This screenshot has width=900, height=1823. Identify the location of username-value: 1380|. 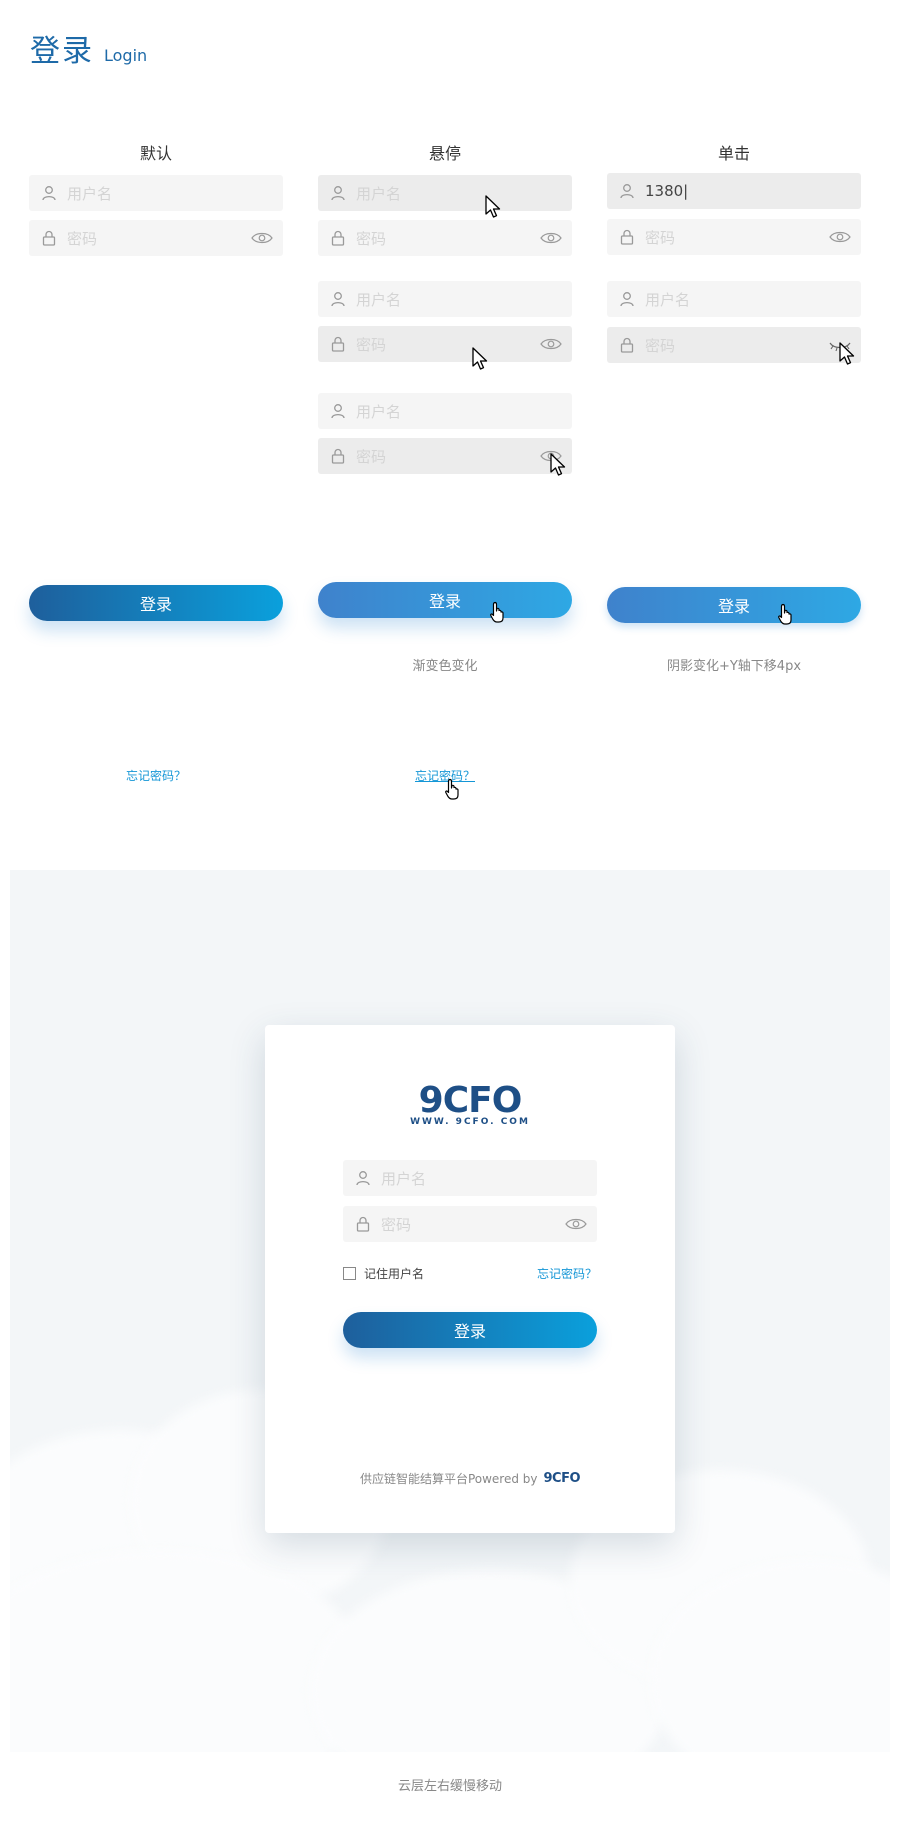
(667, 191).